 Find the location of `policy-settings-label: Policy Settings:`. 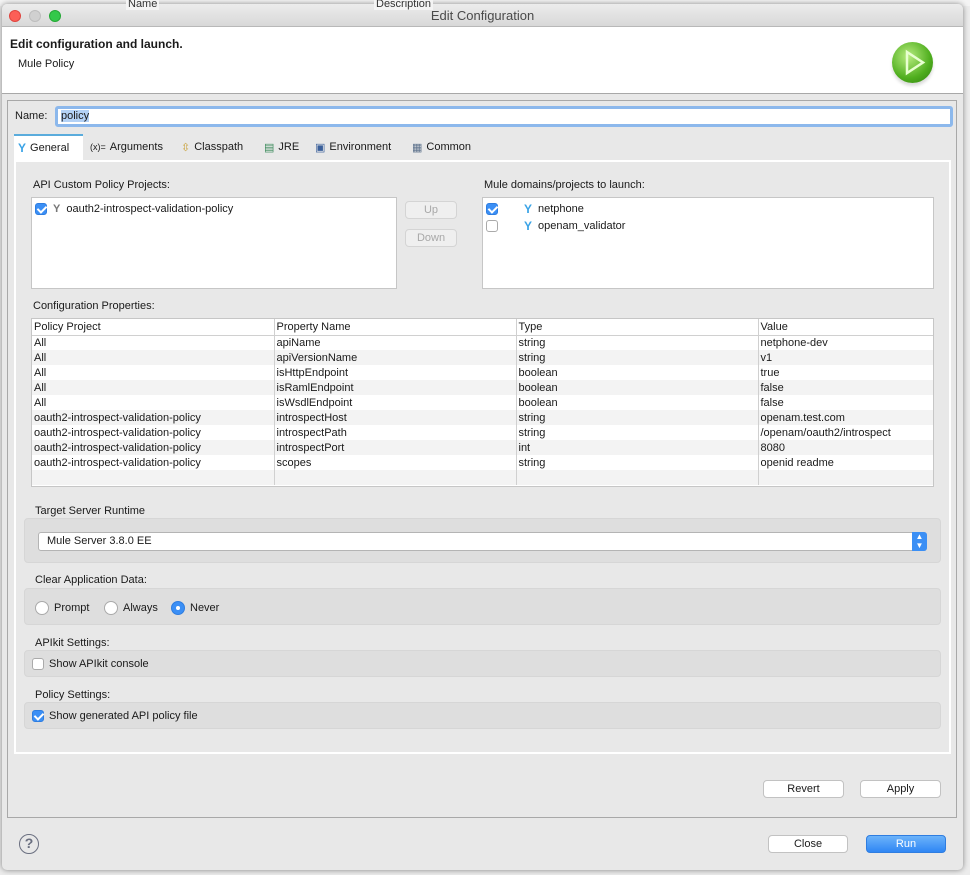

policy-settings-label: Policy Settings: is located at coordinates (73, 695).